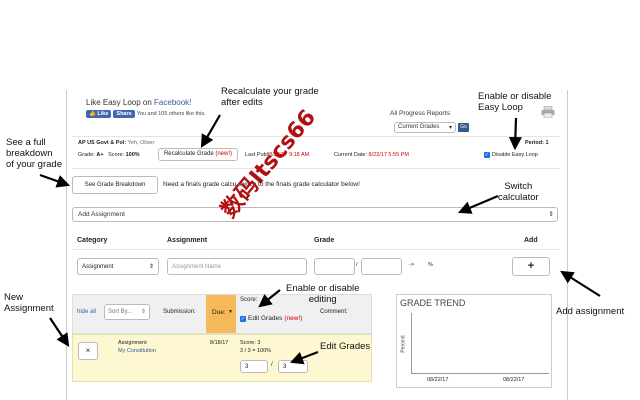  I want to click on arrow-new-assignment, so click(59, 332).